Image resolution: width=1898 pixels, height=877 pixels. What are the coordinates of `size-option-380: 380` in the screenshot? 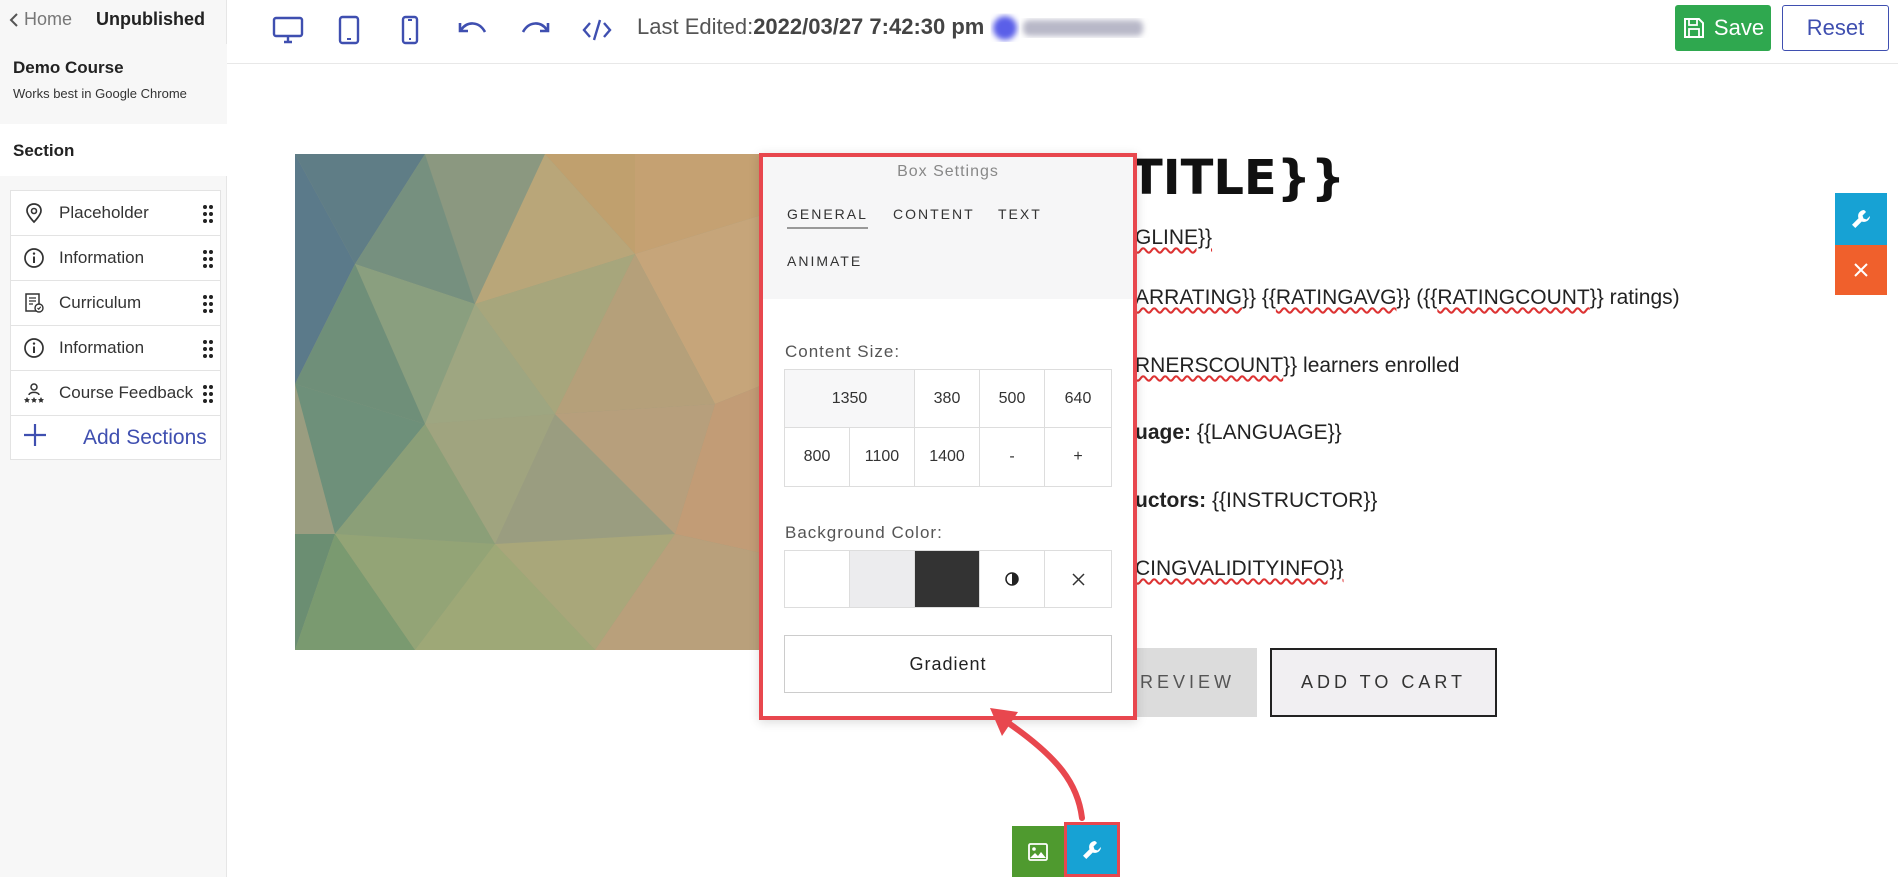 It's located at (947, 399).